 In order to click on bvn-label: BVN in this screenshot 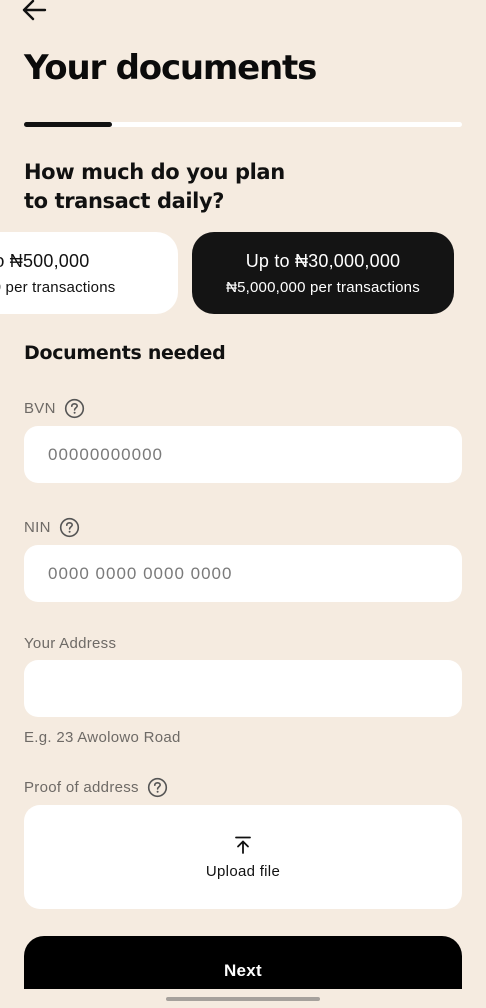, I will do `click(40, 408)`.